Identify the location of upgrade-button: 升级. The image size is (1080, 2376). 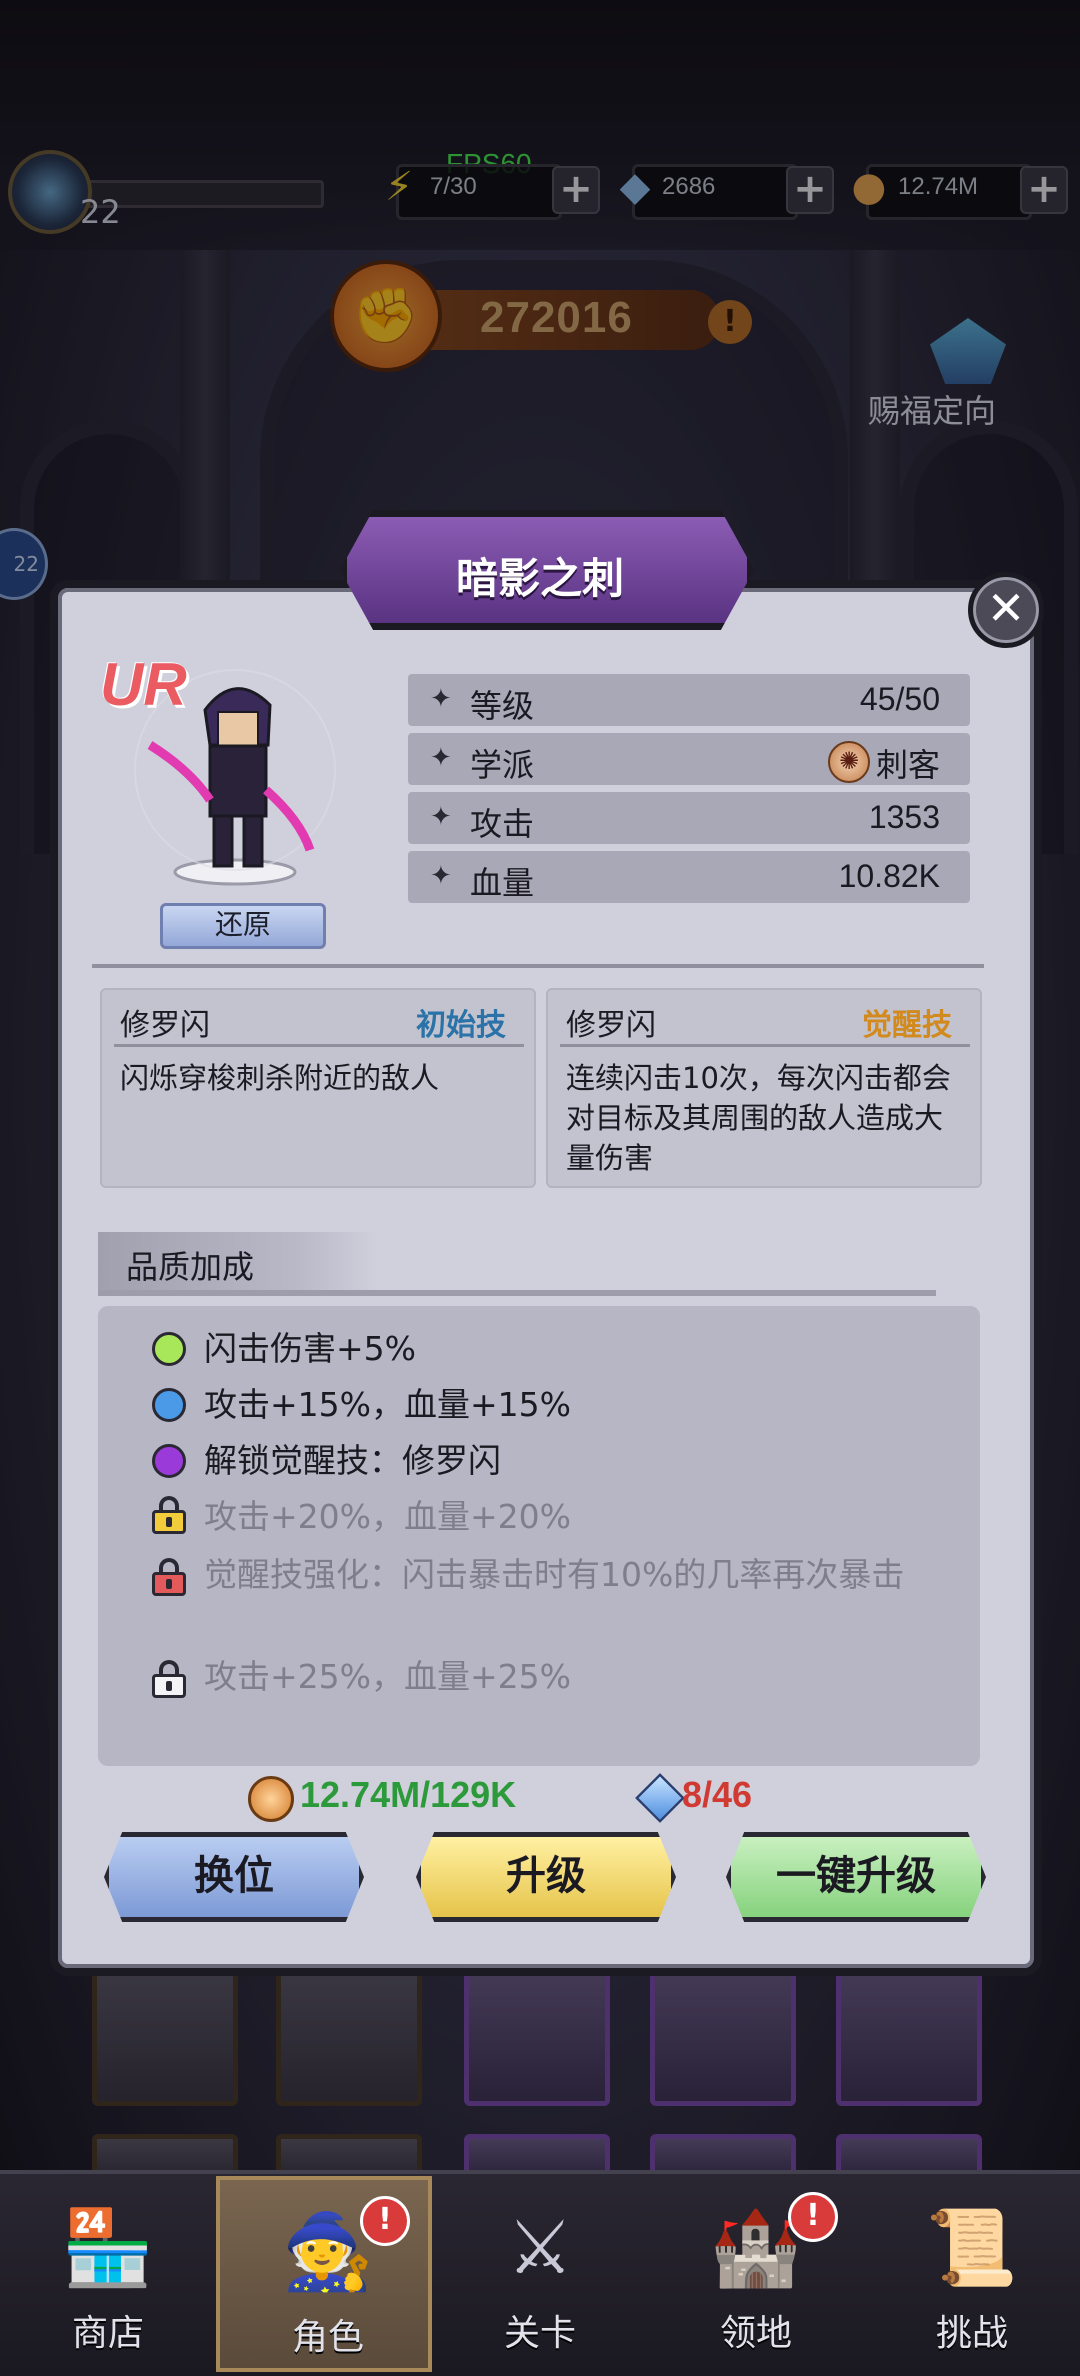
(546, 1877).